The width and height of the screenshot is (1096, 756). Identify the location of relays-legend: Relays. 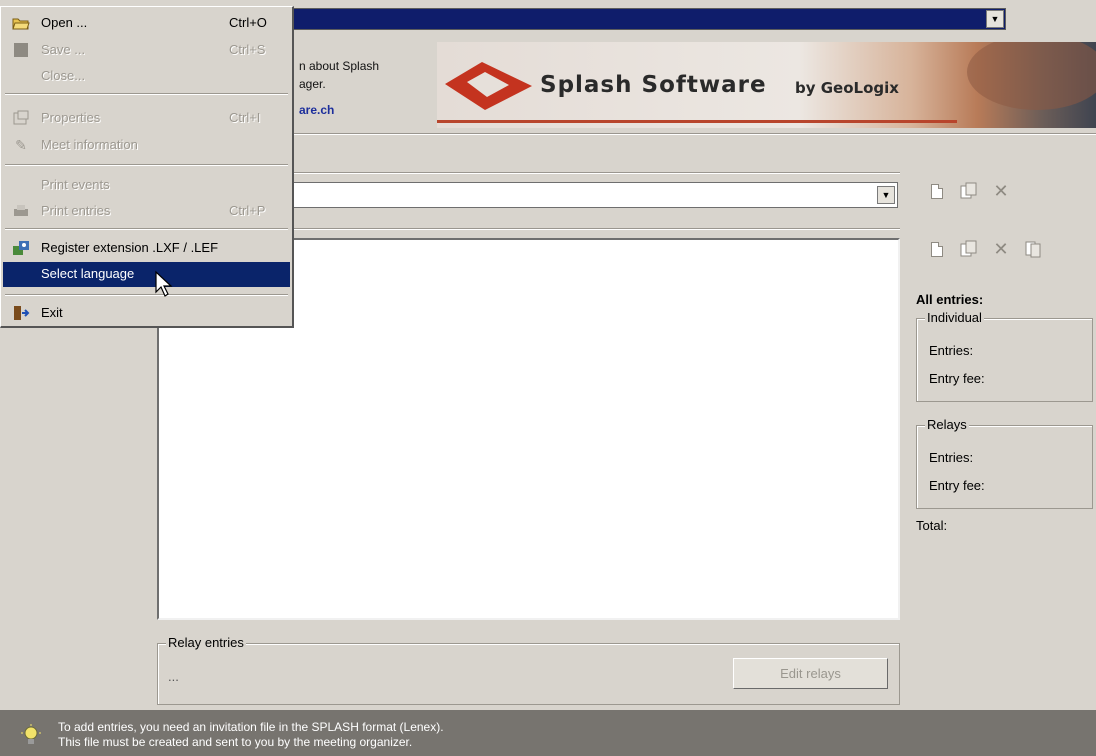
(947, 424).